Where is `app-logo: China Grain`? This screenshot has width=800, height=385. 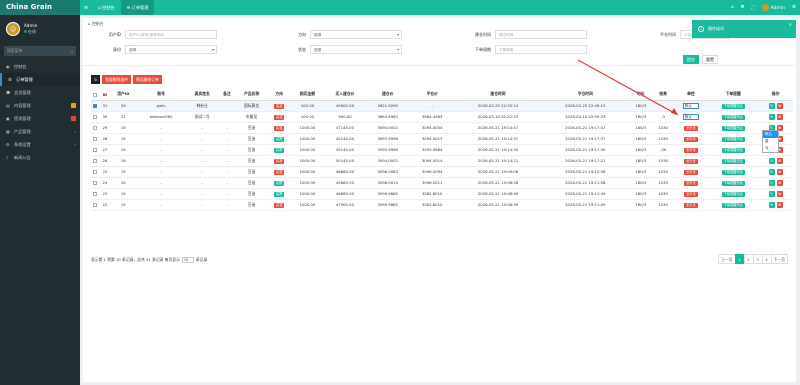 app-logo: China Grain is located at coordinates (40, 7).